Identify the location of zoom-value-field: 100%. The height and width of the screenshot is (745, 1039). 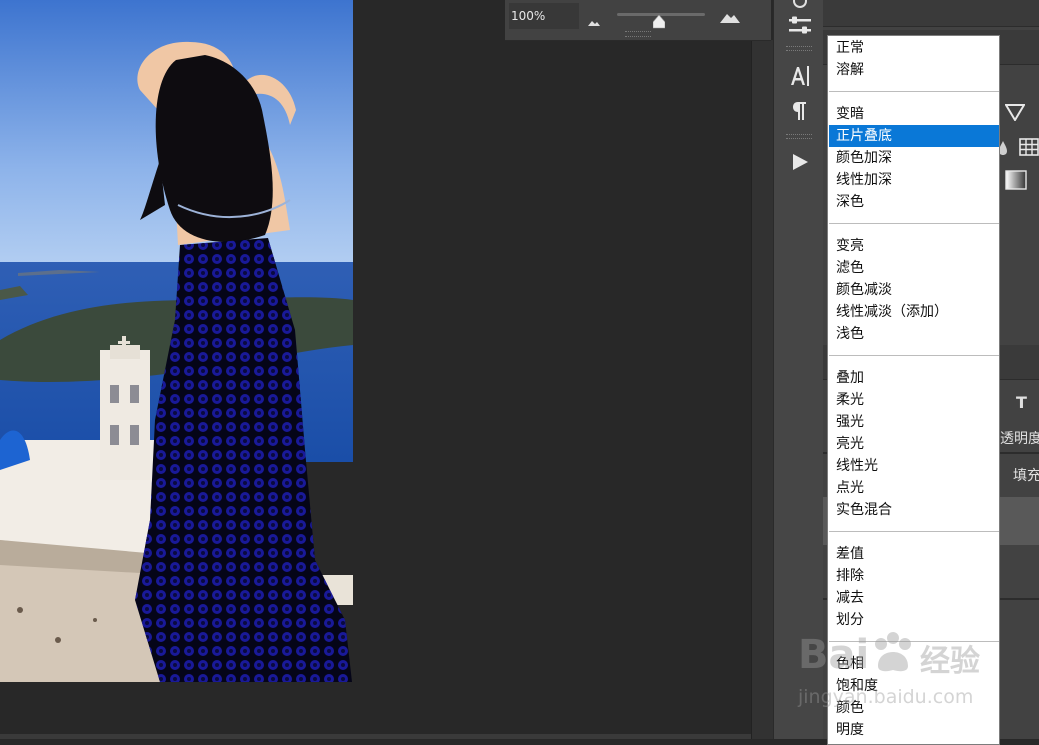
(544, 16).